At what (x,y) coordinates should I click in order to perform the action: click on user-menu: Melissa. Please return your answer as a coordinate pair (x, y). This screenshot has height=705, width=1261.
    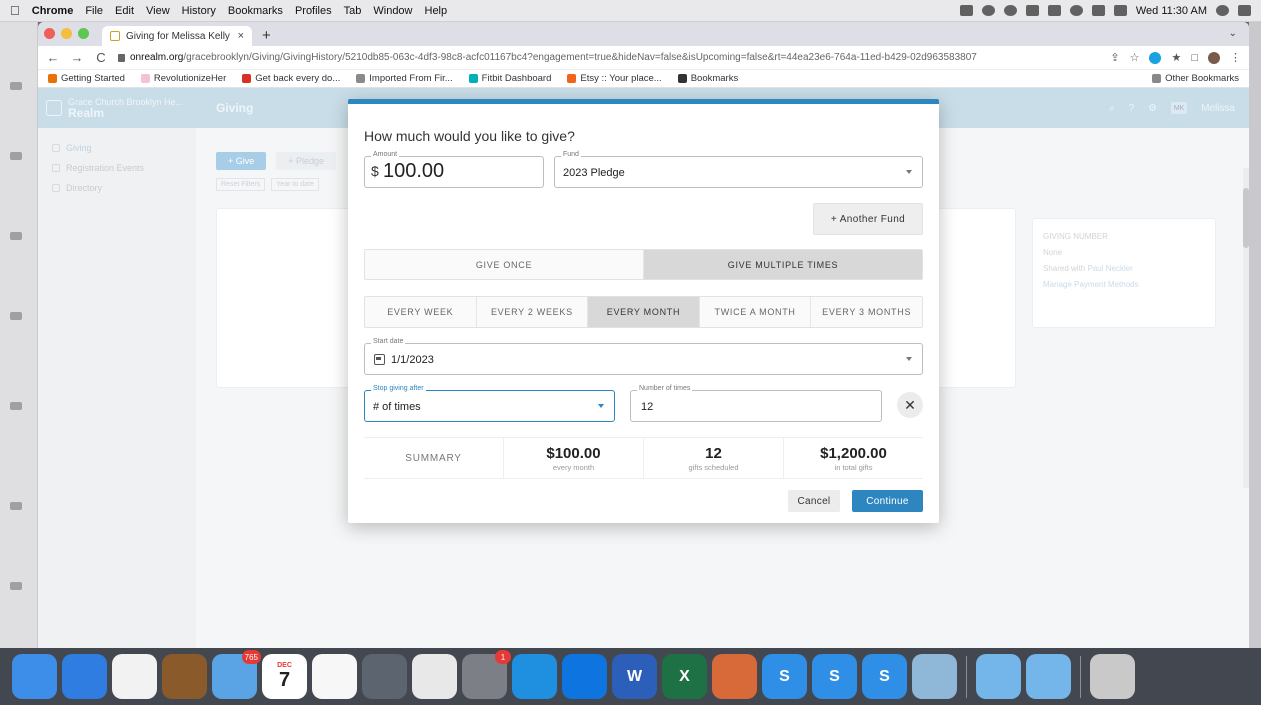
    Looking at the image, I should click on (1218, 108).